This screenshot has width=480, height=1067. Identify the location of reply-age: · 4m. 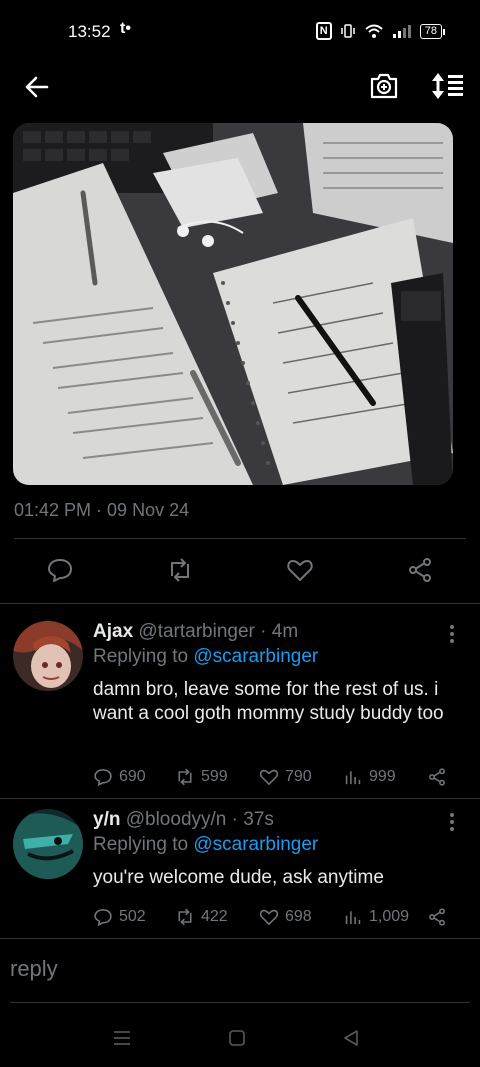
(279, 631).